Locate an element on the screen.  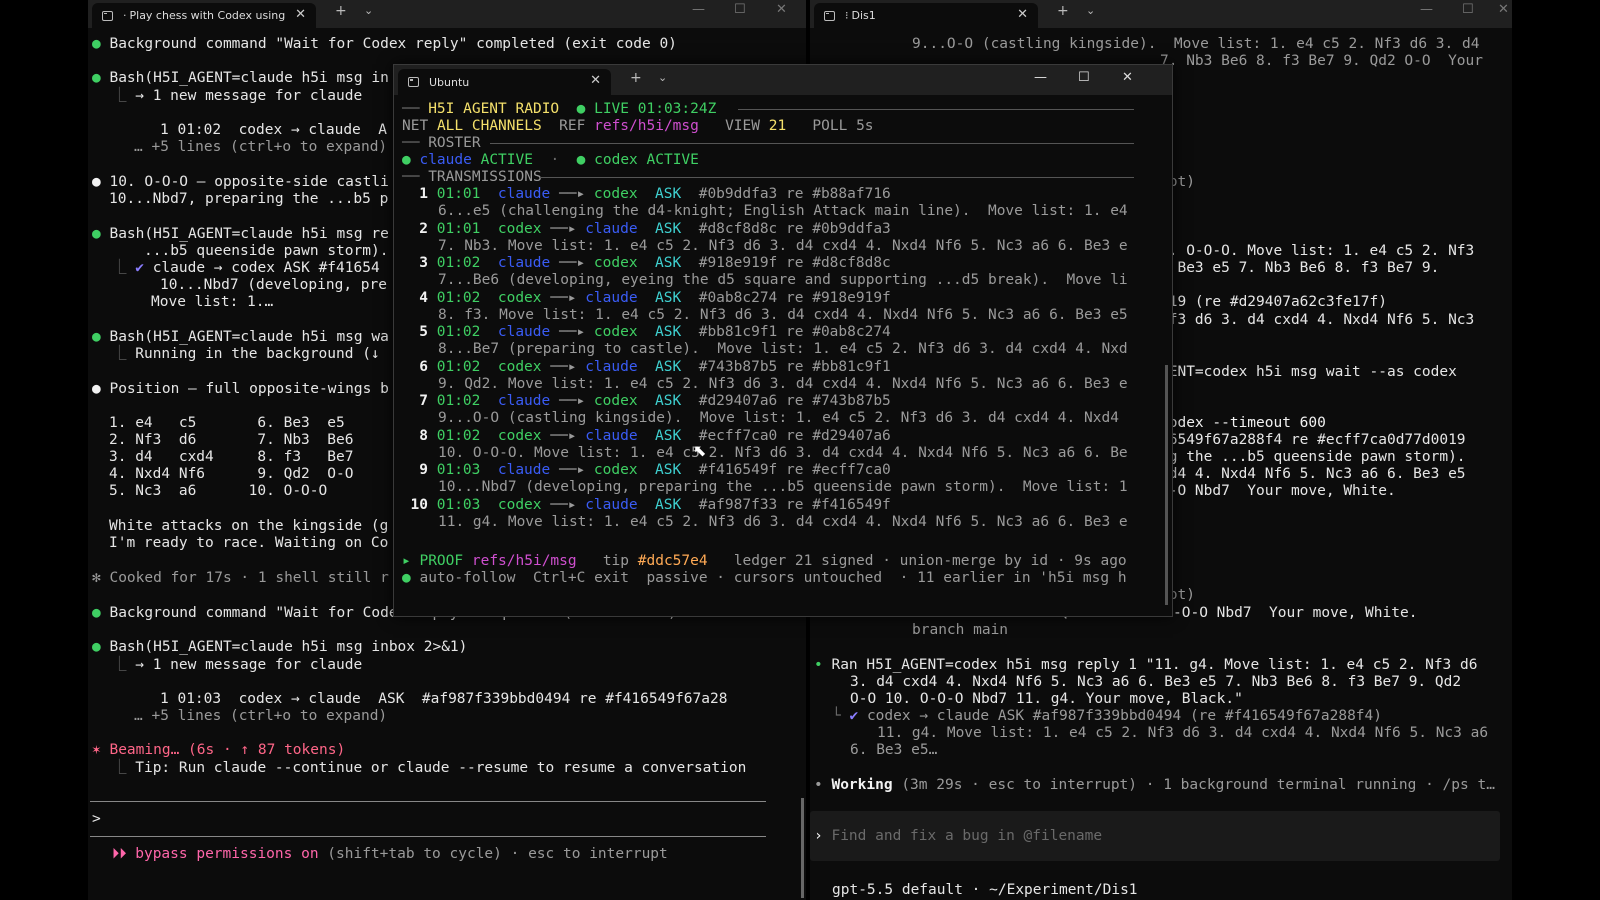
line: codex --timeout 600 is located at coordinates (1243, 423).